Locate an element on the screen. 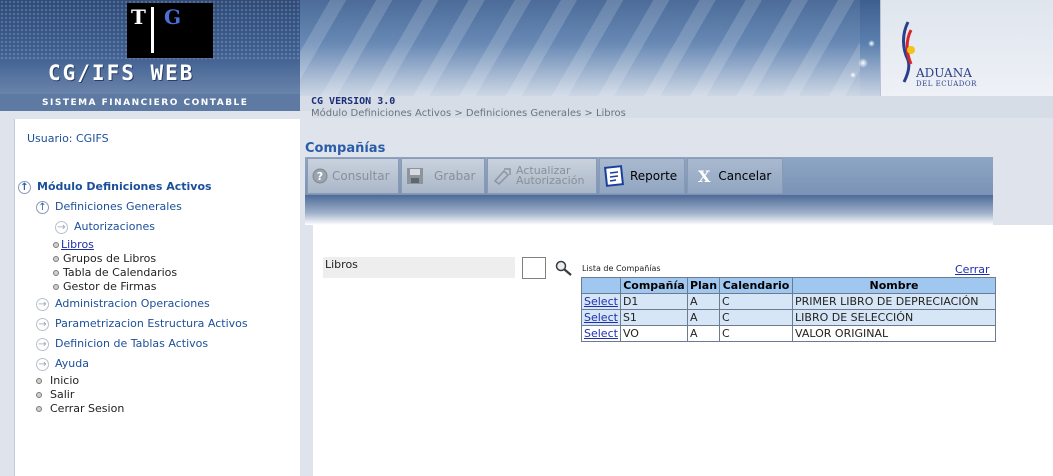  logo-letter-t: T is located at coordinates (138, 17).